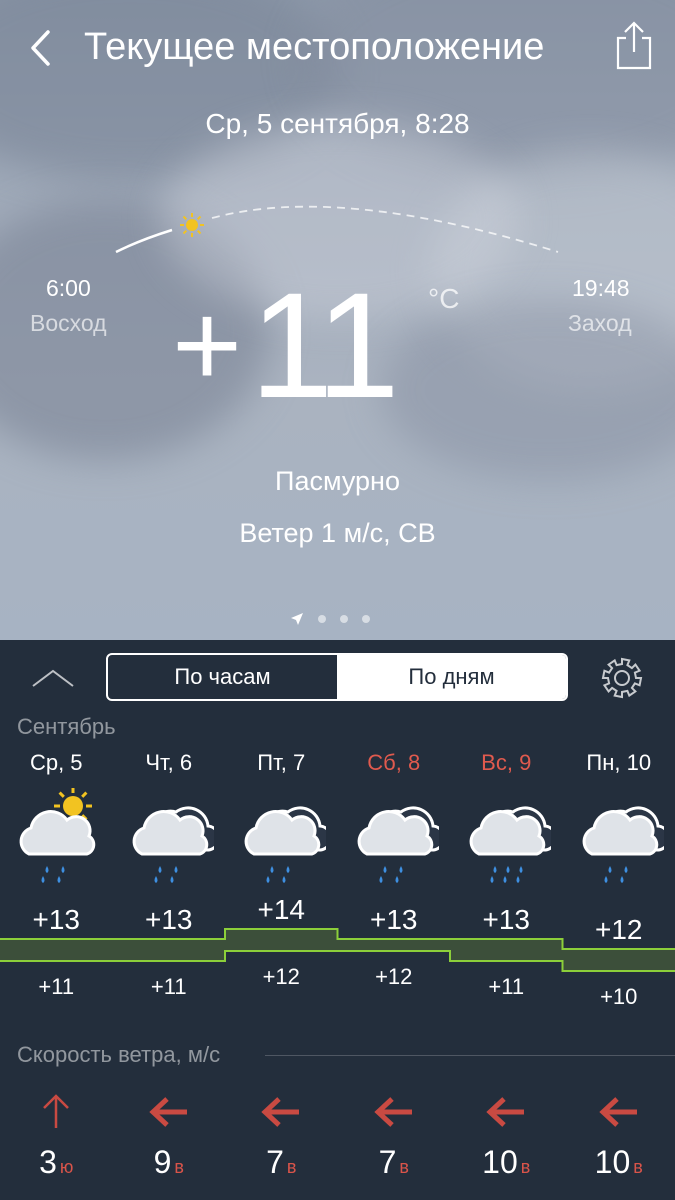 This screenshot has width=675, height=1200. Describe the element at coordinates (444, 298) in the screenshot. I see `temp-unit: °C` at that location.